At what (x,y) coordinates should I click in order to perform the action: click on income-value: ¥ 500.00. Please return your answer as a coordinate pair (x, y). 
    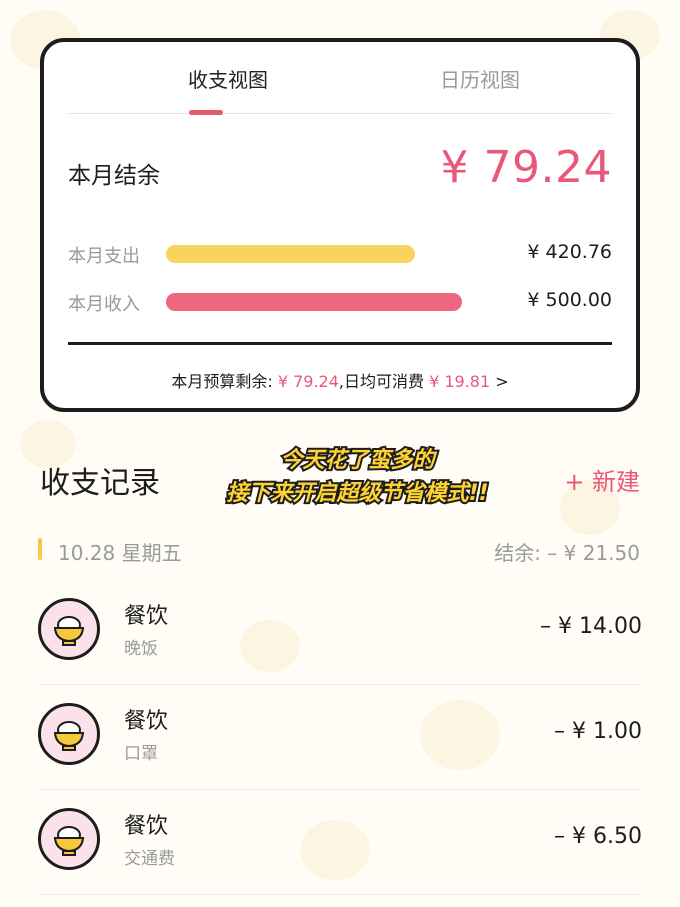
    Looking at the image, I should click on (569, 300).